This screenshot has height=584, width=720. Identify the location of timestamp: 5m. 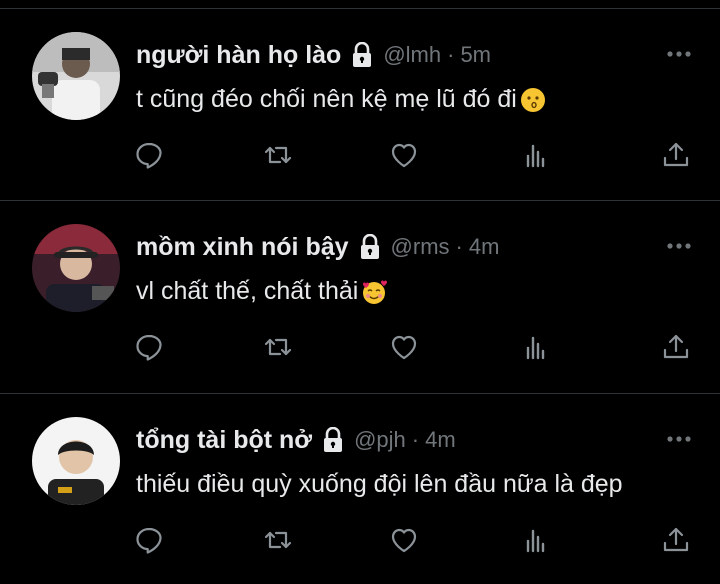
(475, 55).